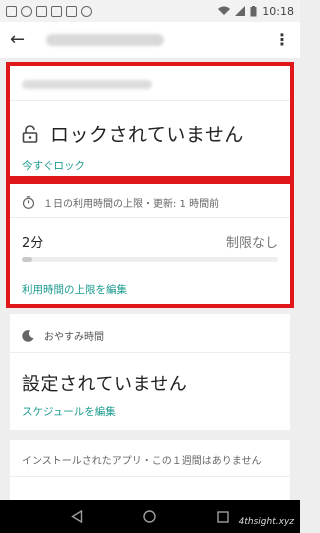 This screenshot has width=320, height=533. I want to click on wifi-icon, so click(224, 10).